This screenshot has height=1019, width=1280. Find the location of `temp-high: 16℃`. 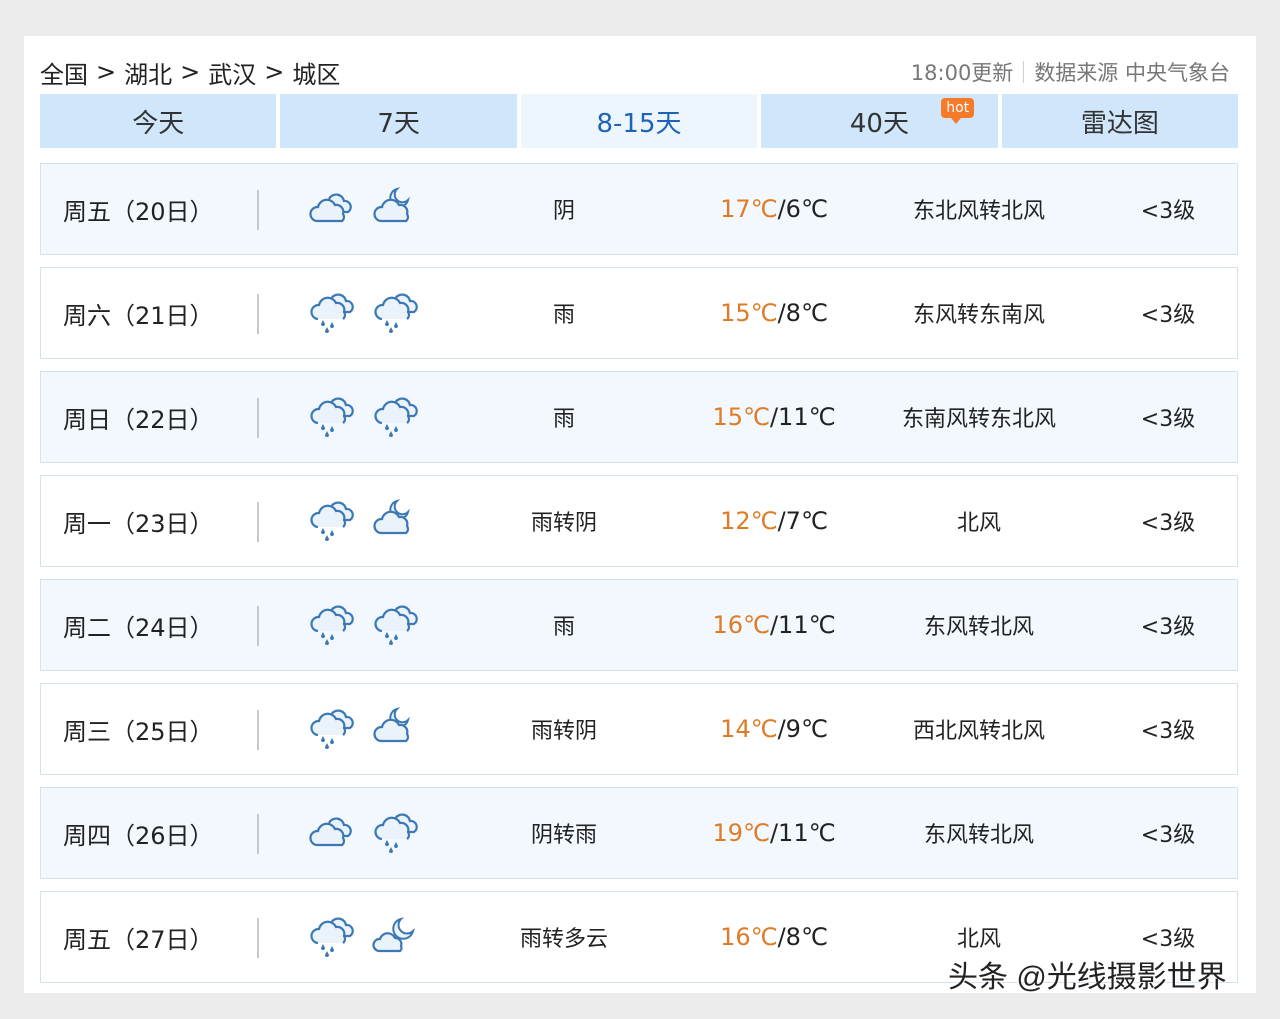

temp-high: 16℃ is located at coordinates (749, 937).